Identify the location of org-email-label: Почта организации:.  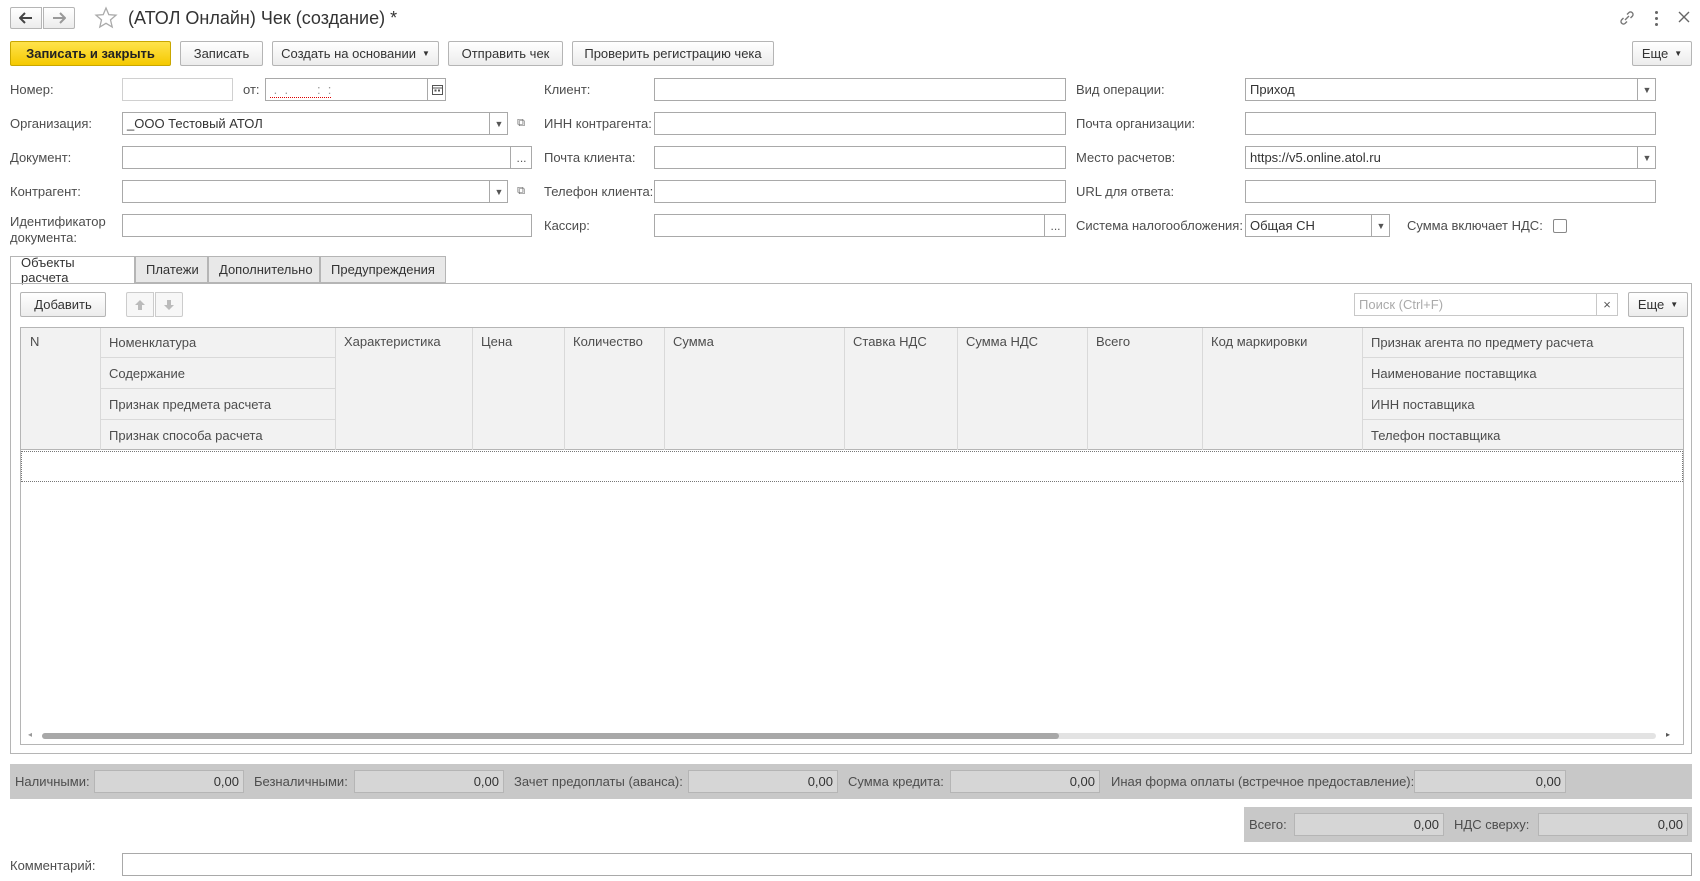
(1136, 123).